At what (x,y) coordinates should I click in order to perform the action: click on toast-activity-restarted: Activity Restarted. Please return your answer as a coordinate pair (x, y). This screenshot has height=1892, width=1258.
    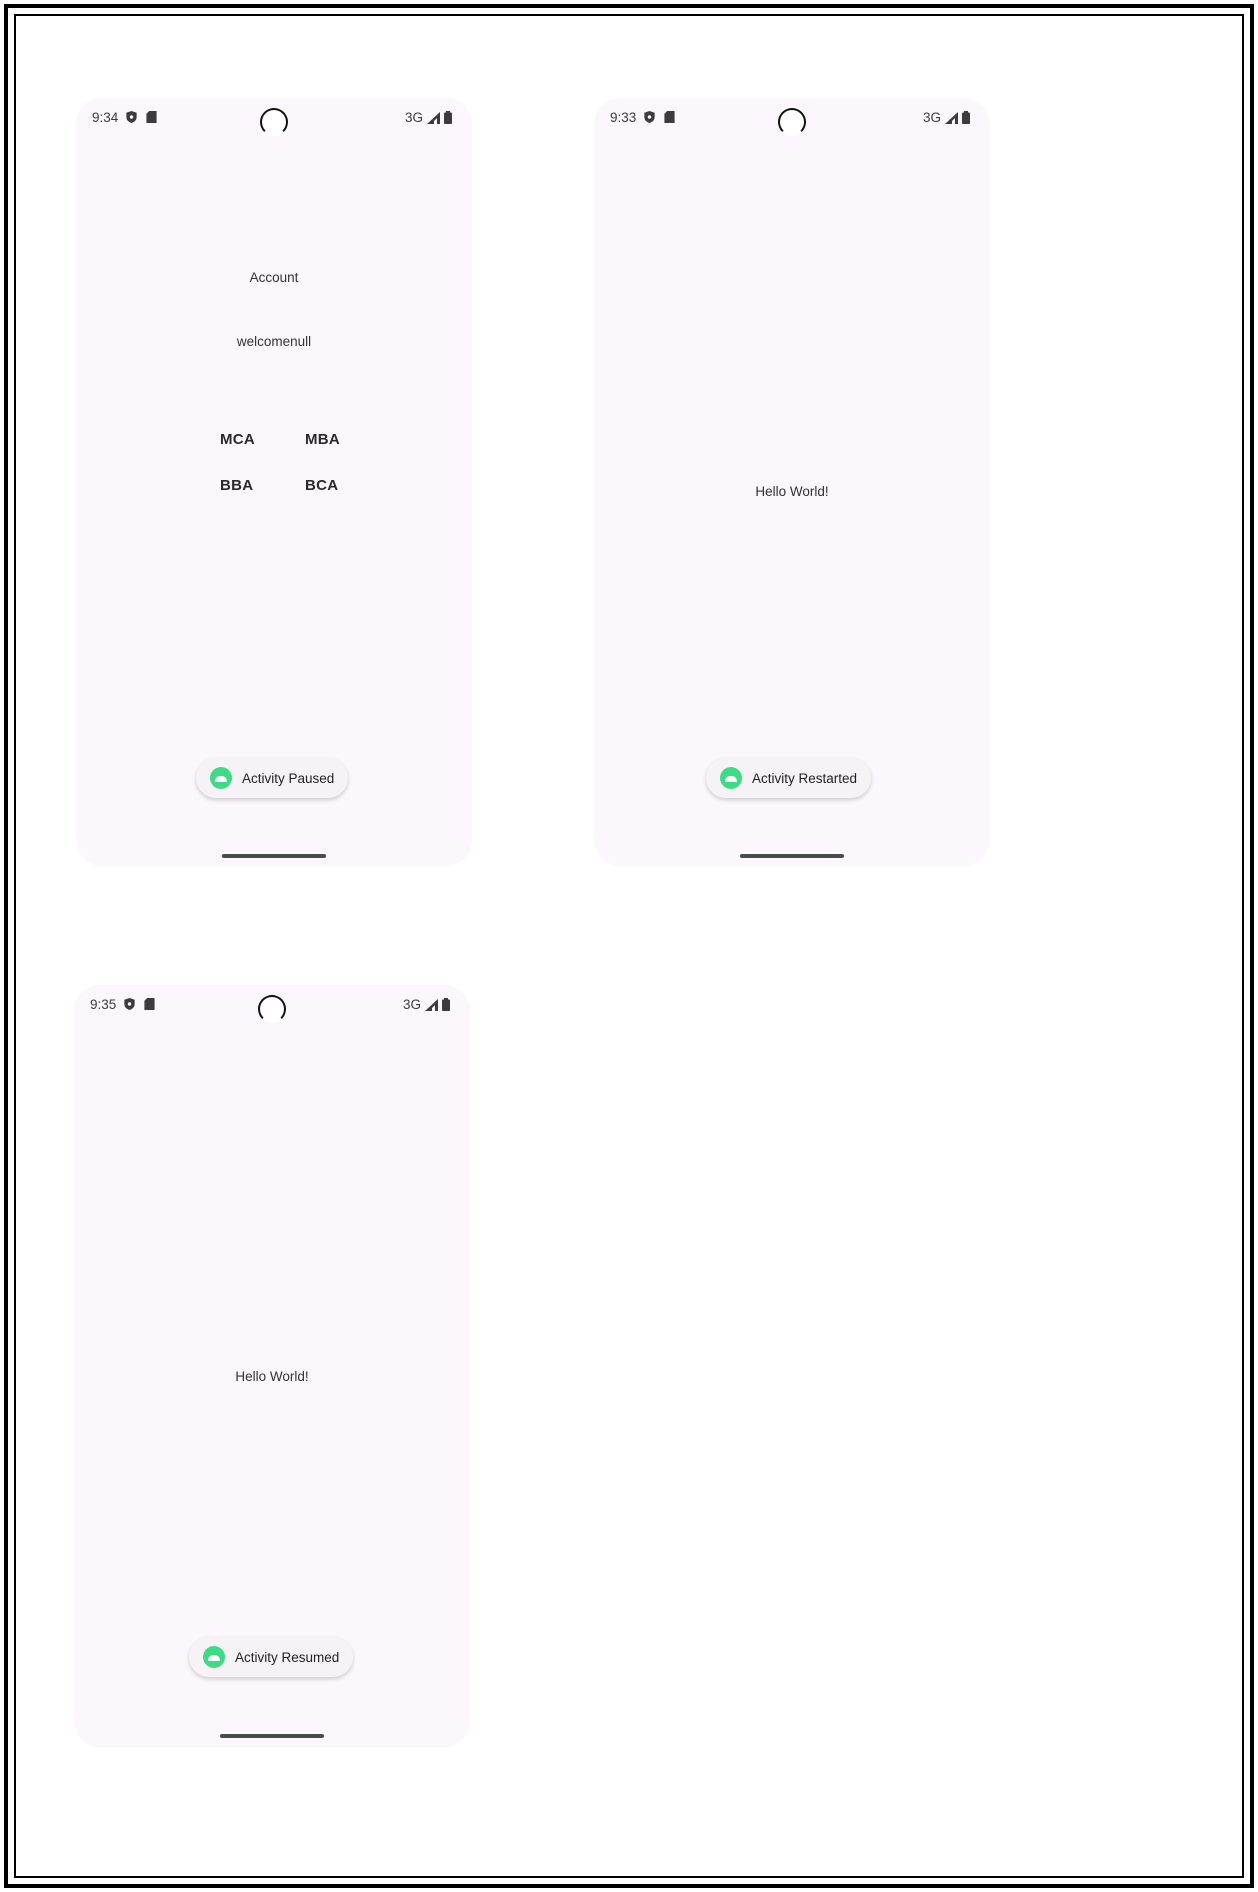
    Looking at the image, I should click on (789, 778).